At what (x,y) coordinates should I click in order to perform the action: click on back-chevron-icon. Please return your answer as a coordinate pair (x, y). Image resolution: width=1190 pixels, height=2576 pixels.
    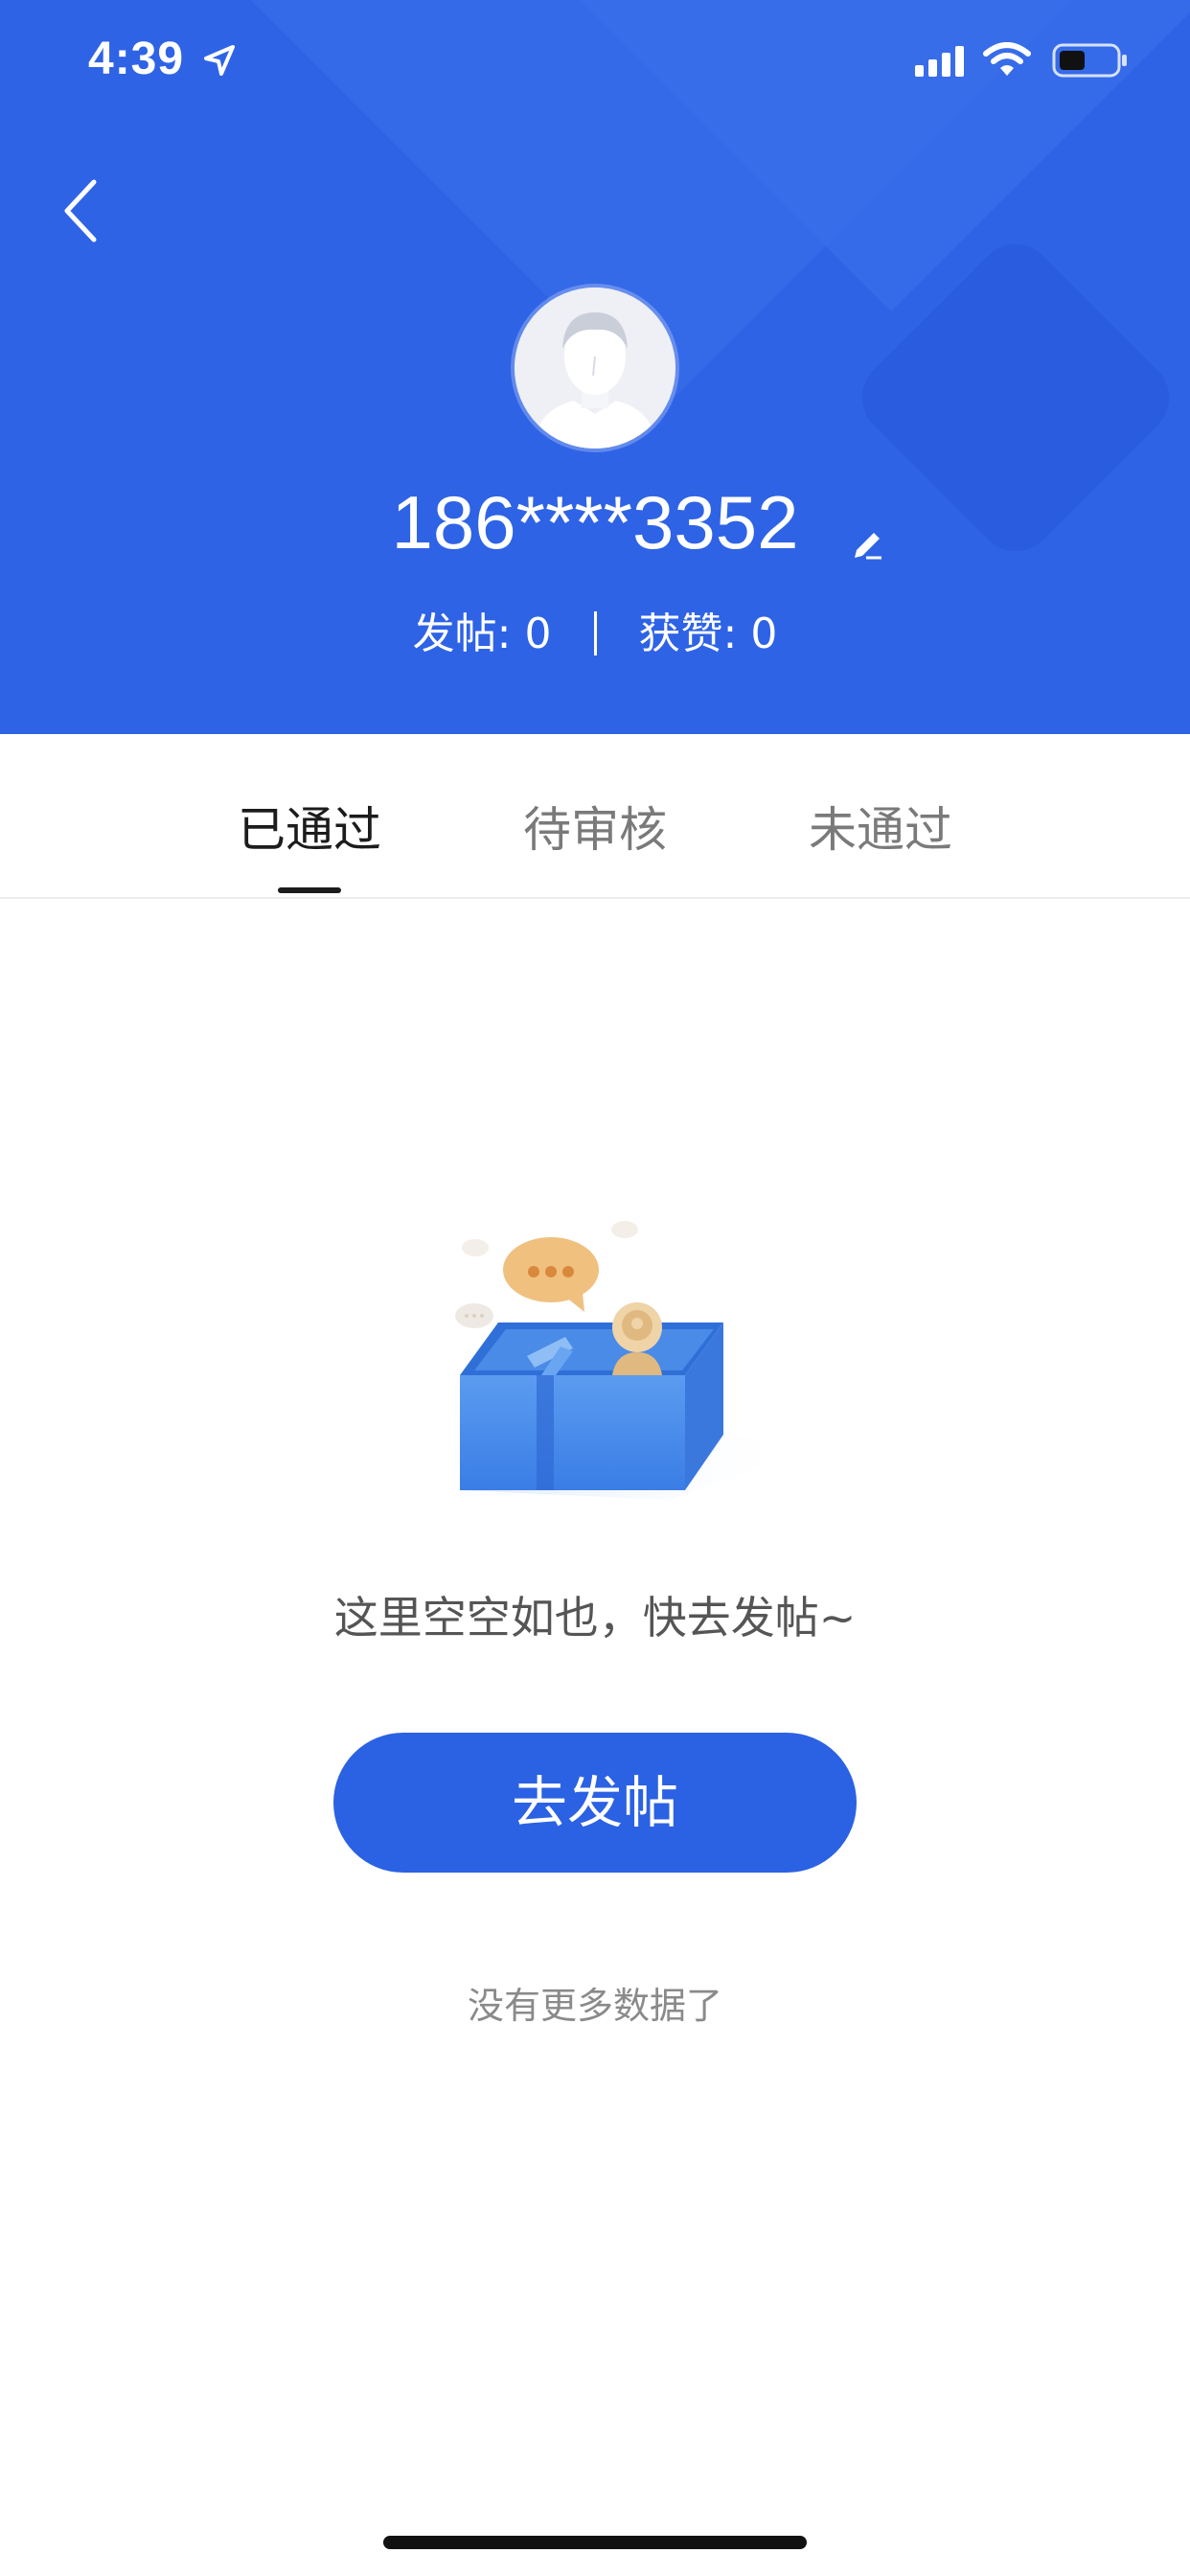
    Looking at the image, I should click on (81, 210).